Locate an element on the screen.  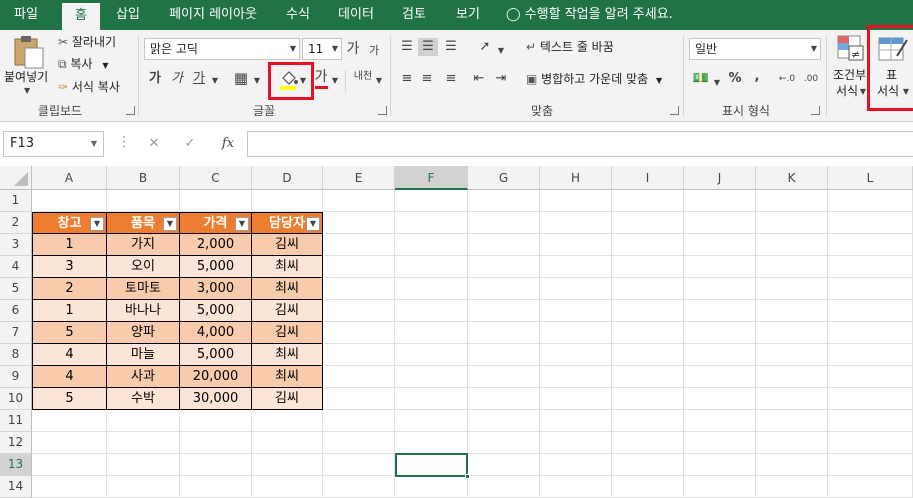
decrease-decimal-button: .00 is located at coordinates (811, 79).